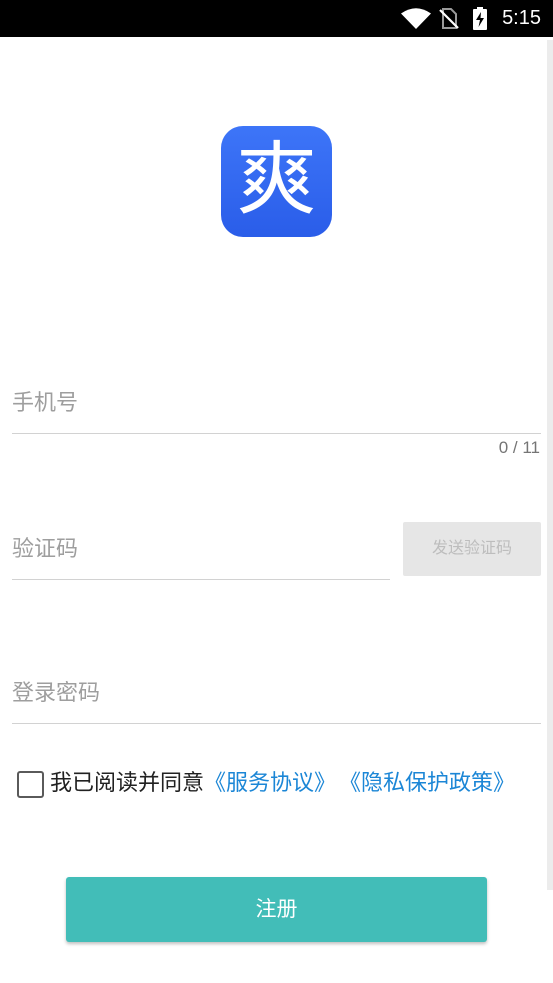  Describe the element at coordinates (472, 549) in the screenshot. I see `send-code-button: 发送验证码` at that location.